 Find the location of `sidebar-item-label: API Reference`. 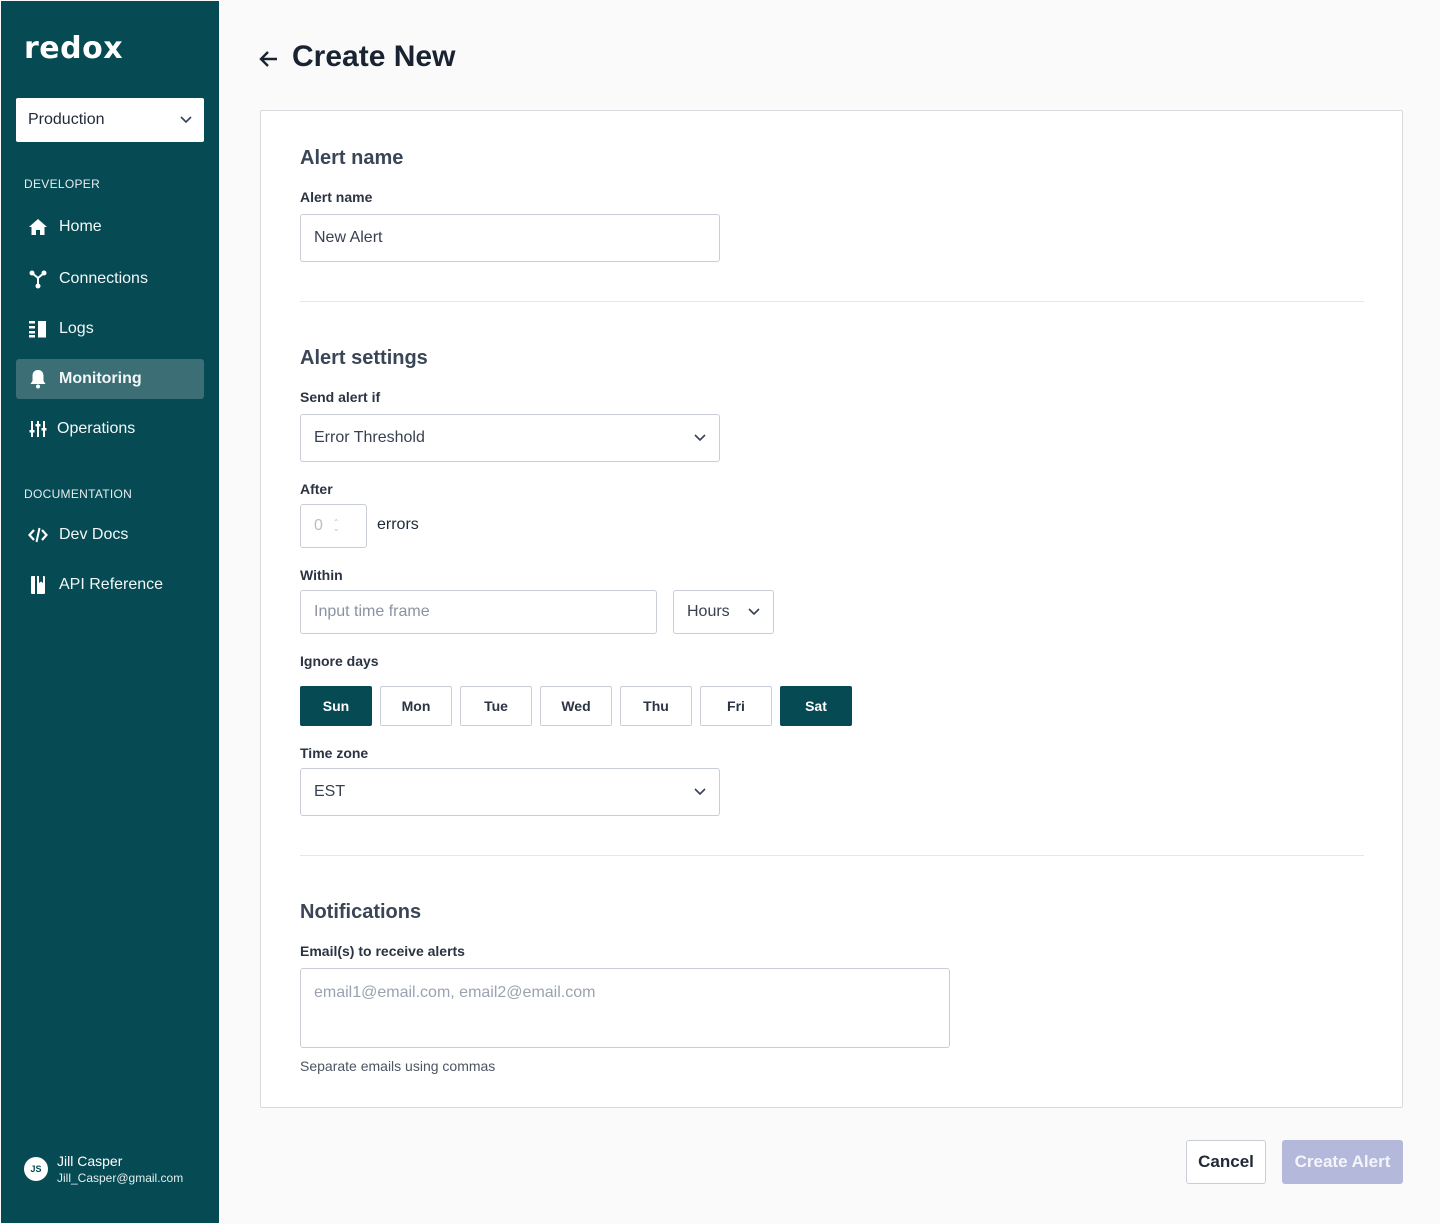

sidebar-item-label: API Reference is located at coordinates (111, 584).